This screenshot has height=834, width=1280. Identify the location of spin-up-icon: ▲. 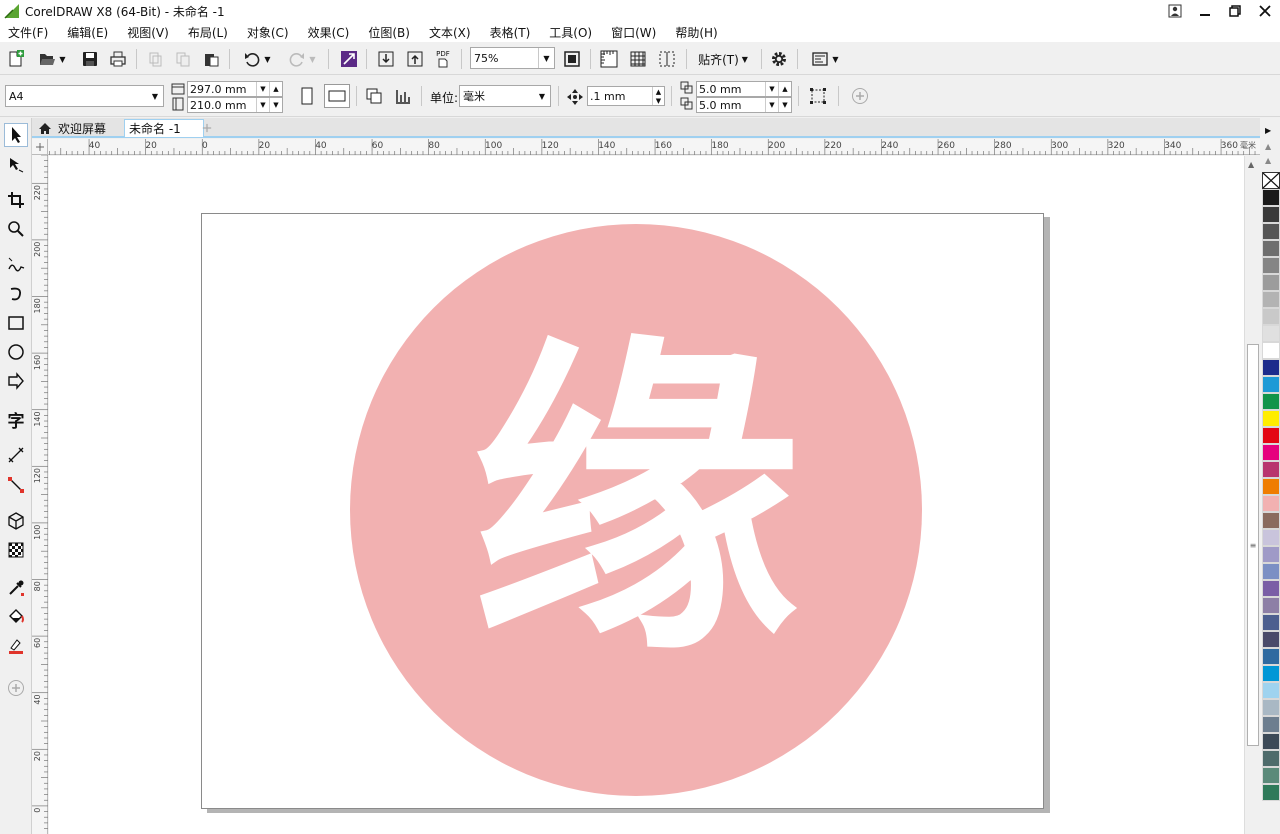
(275, 89).